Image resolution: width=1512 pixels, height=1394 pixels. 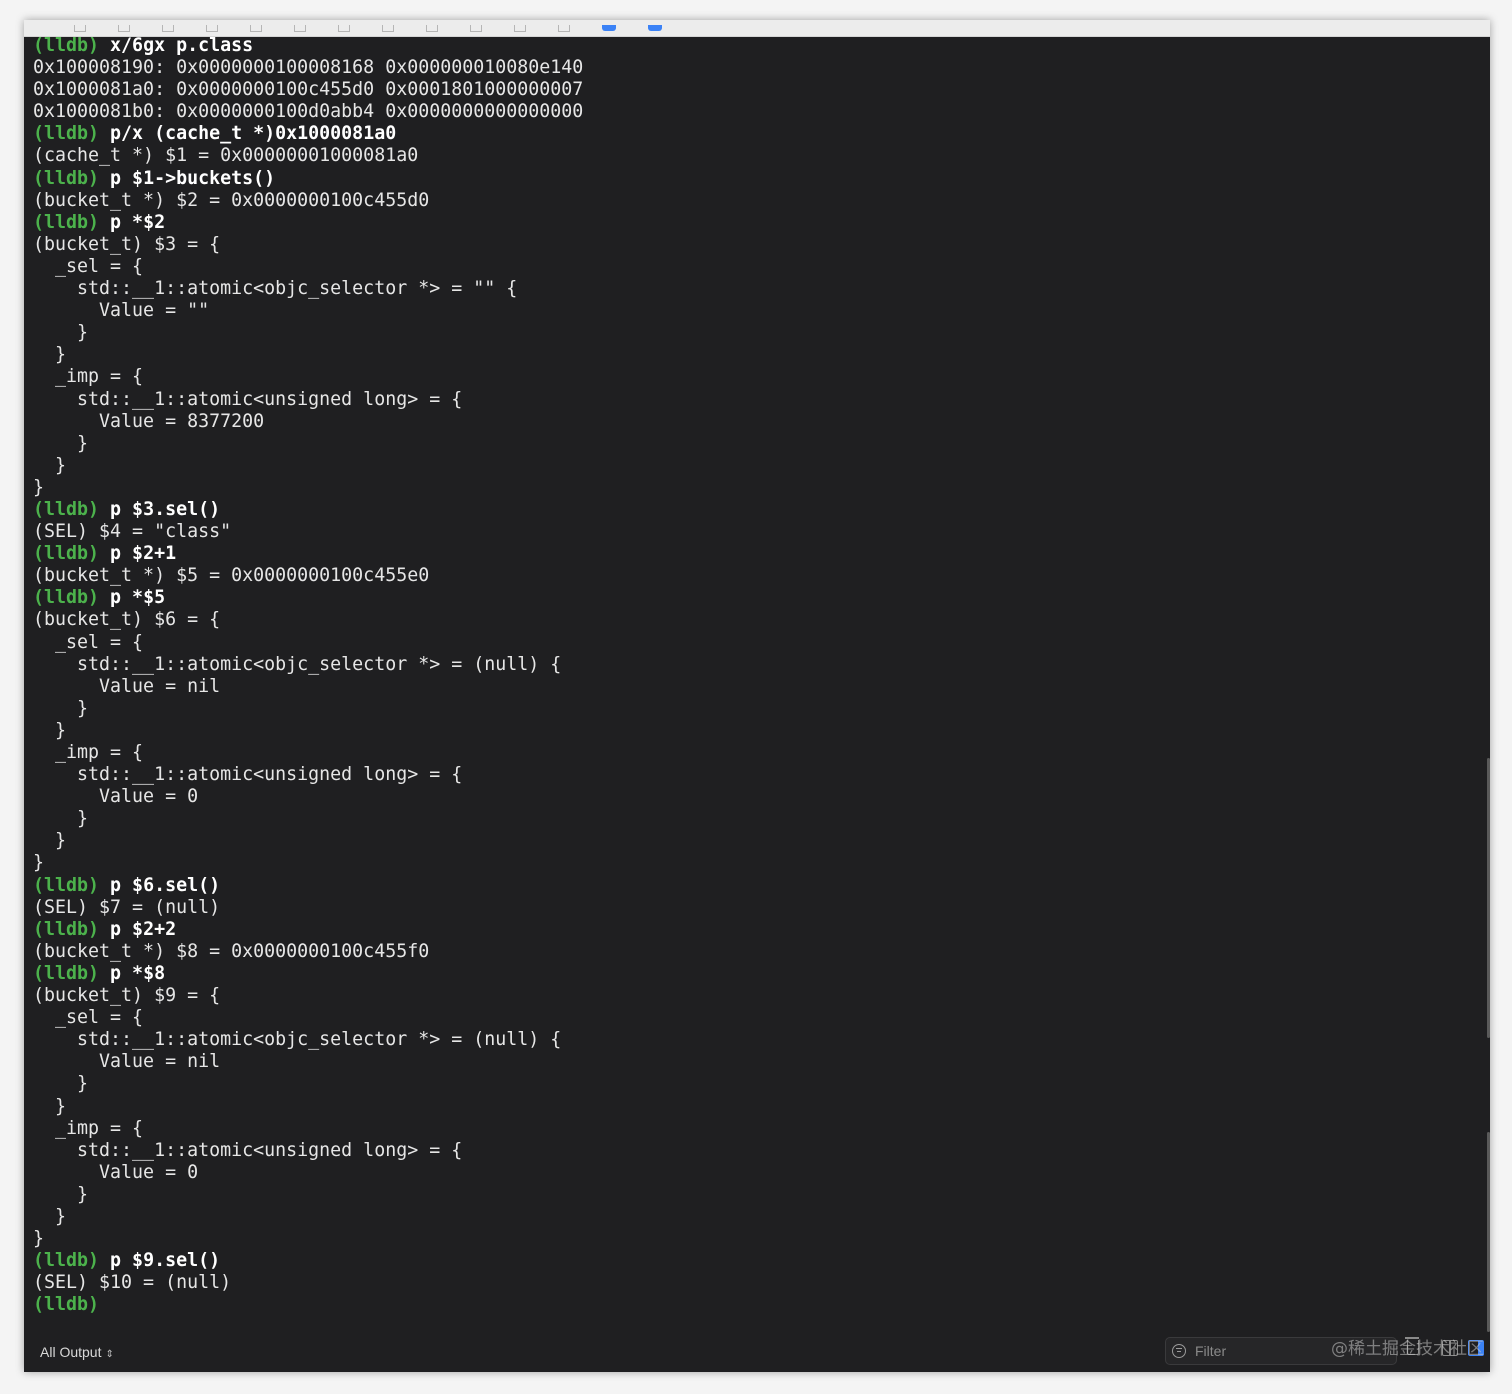 I want to click on console-output-line: Value = 8377200, so click(x=761, y=422).